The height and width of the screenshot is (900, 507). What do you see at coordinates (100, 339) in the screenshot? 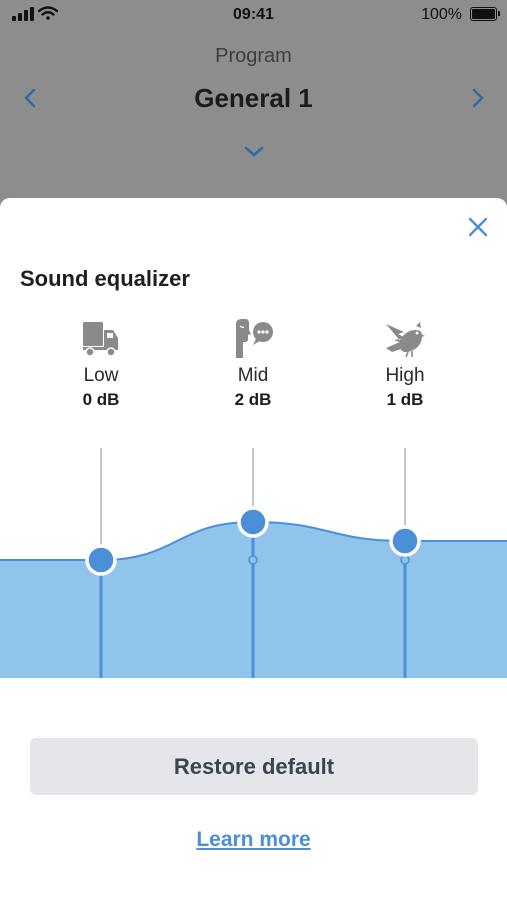
I see `truck-icon` at bounding box center [100, 339].